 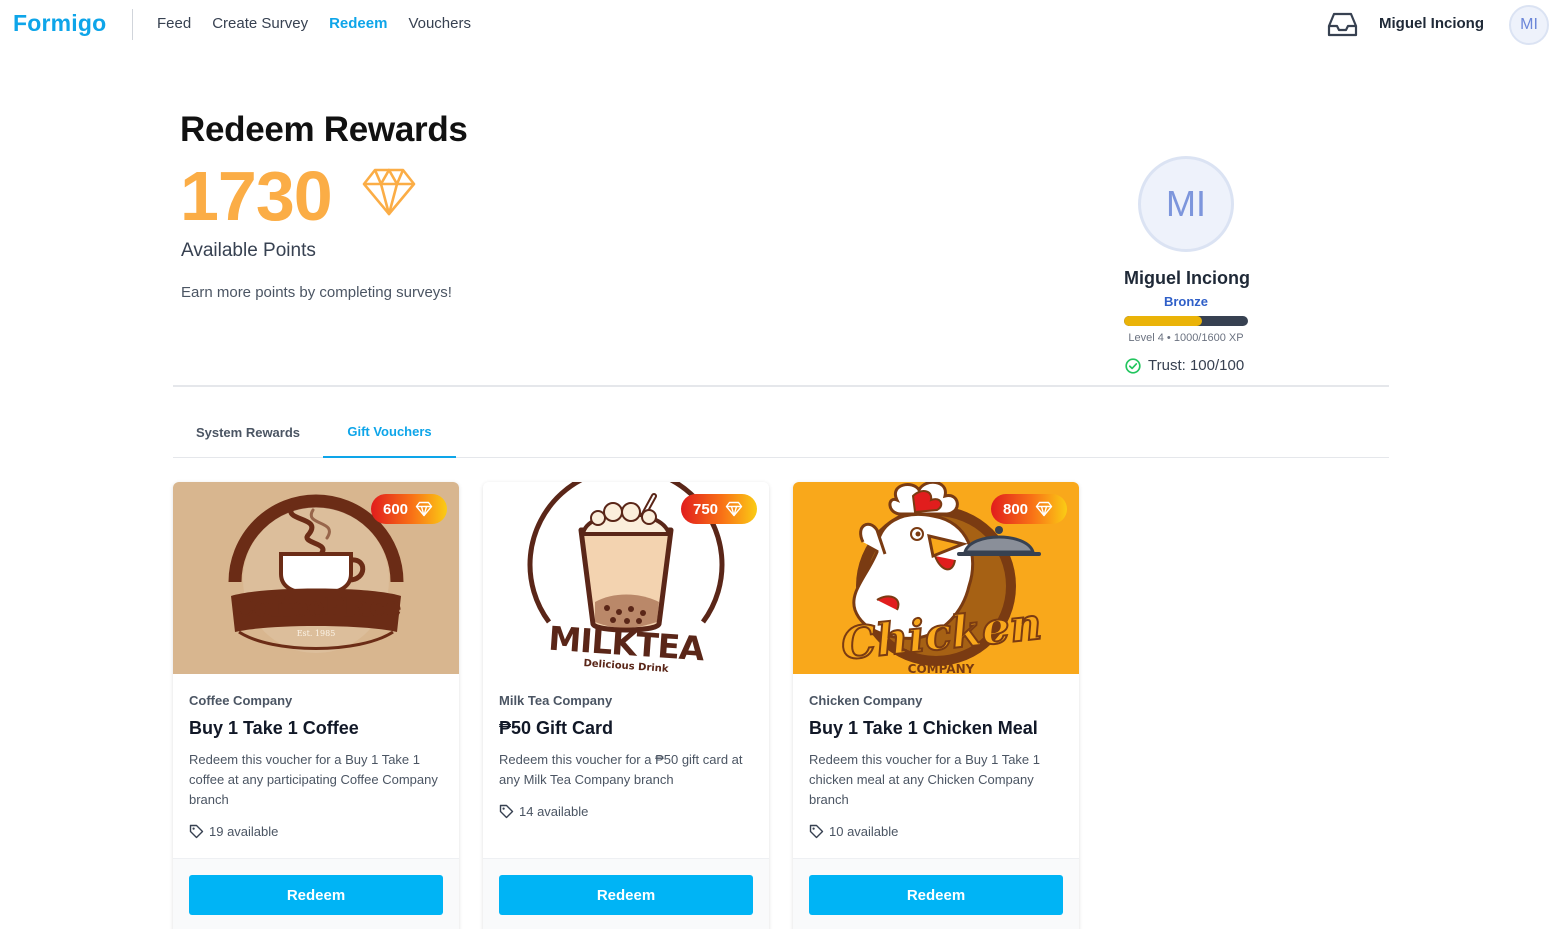 I want to click on xp-progress-bar, so click(x=1186, y=321).